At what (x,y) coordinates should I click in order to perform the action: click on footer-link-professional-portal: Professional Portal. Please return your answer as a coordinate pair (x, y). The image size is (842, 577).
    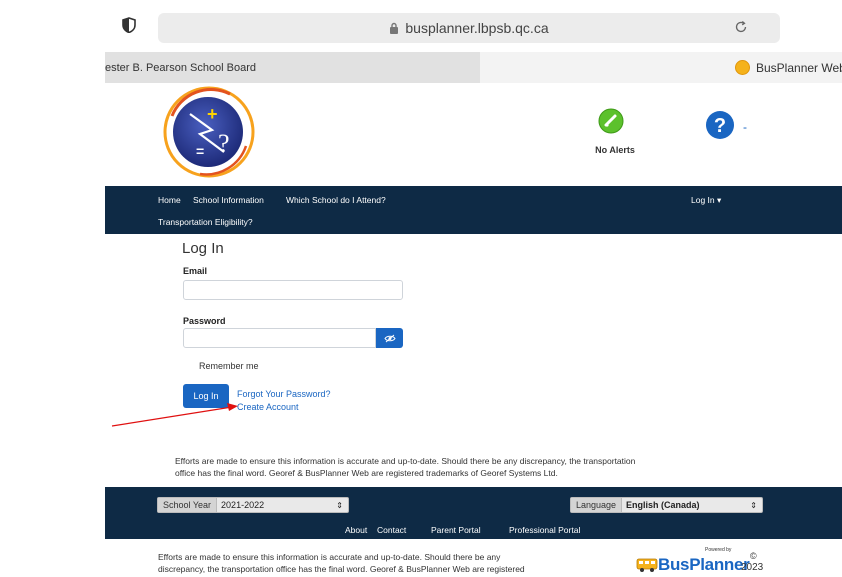
    Looking at the image, I should click on (544, 530).